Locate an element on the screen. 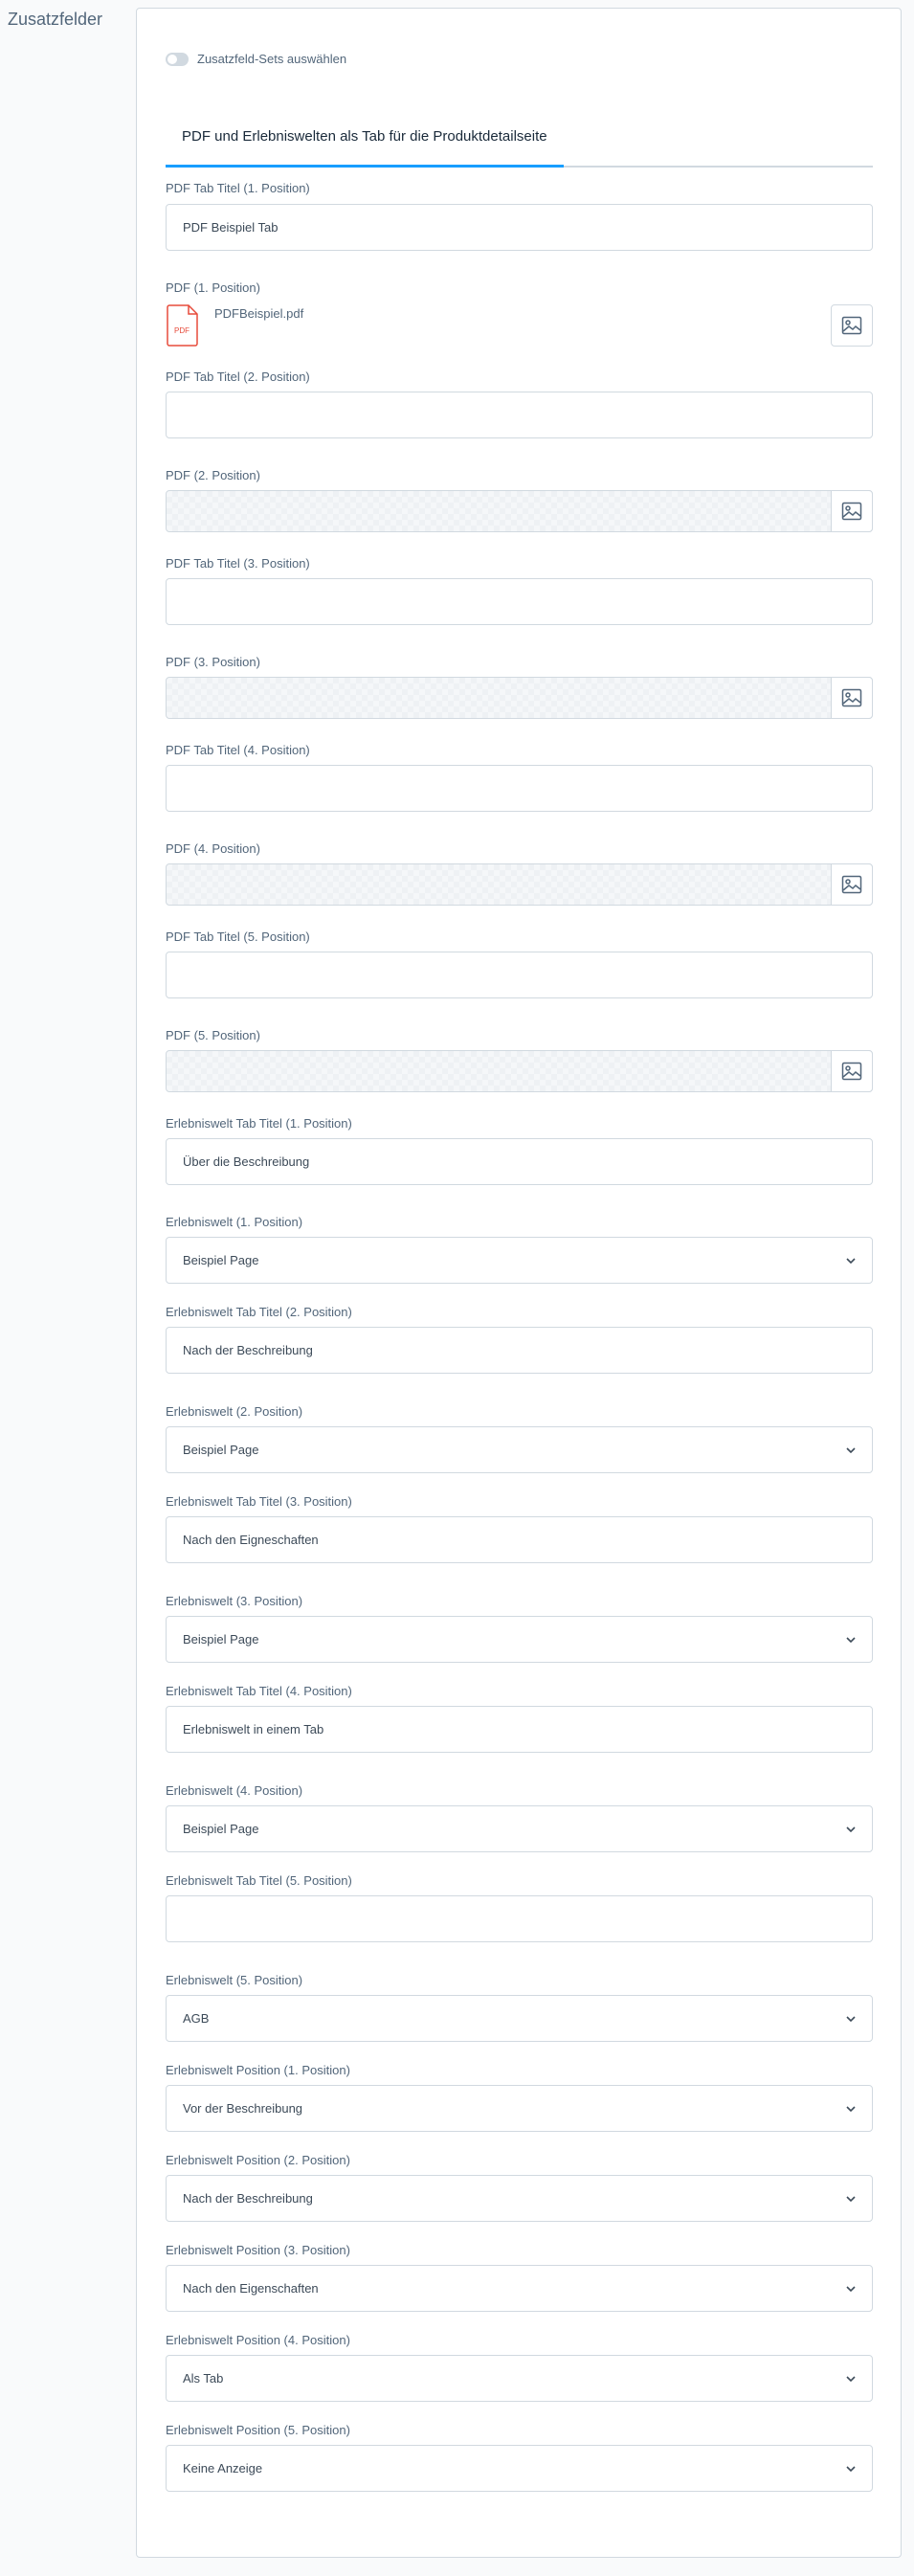  pdf-tab-title-1-label: PDF Tab Titel (1. Position) is located at coordinates (238, 188).